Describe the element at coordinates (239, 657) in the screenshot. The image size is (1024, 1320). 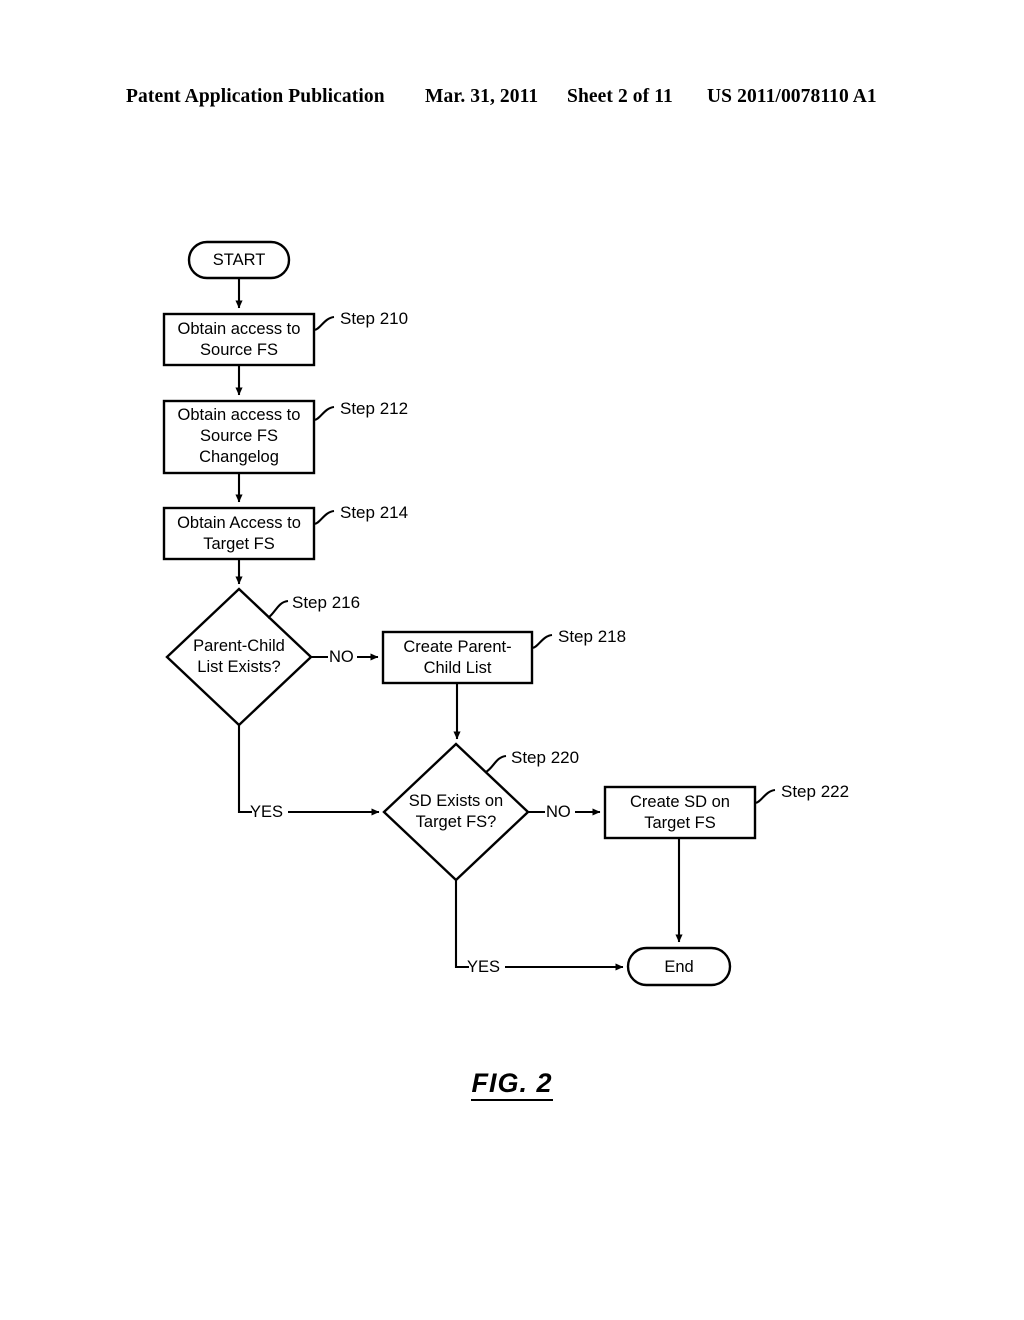
I see `node-step216-shape` at that location.